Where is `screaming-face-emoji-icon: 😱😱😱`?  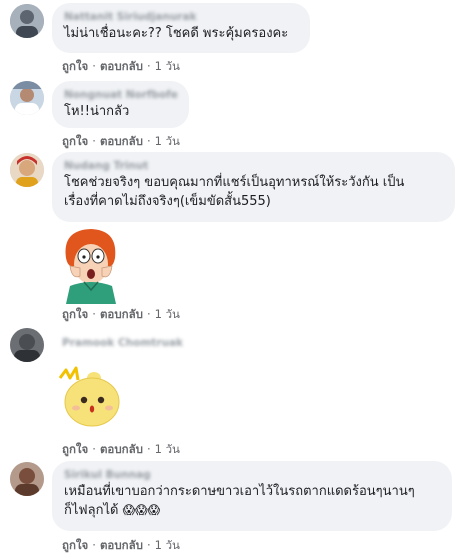
screaming-face-emoji-icon: 😱😱😱 is located at coordinates (141, 510).